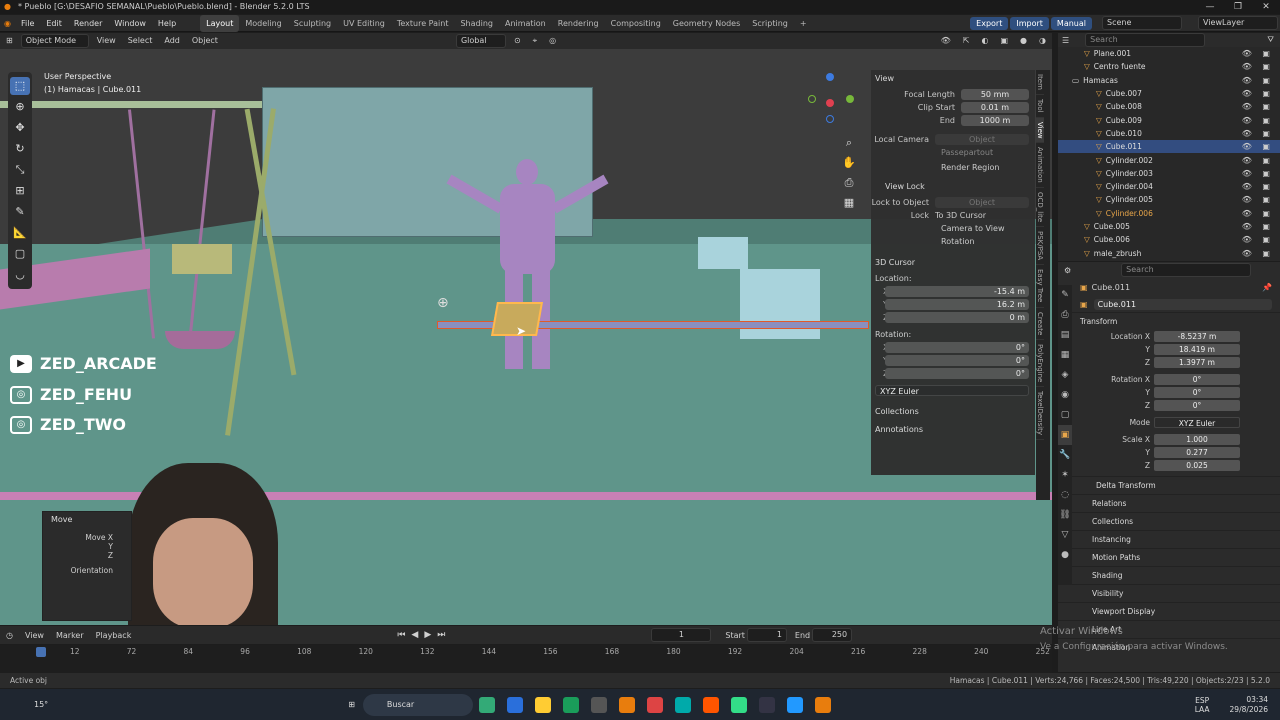 The width and height of the screenshot is (1280, 720). I want to click on cursor-rot-x-field: 0°, so click(957, 347).